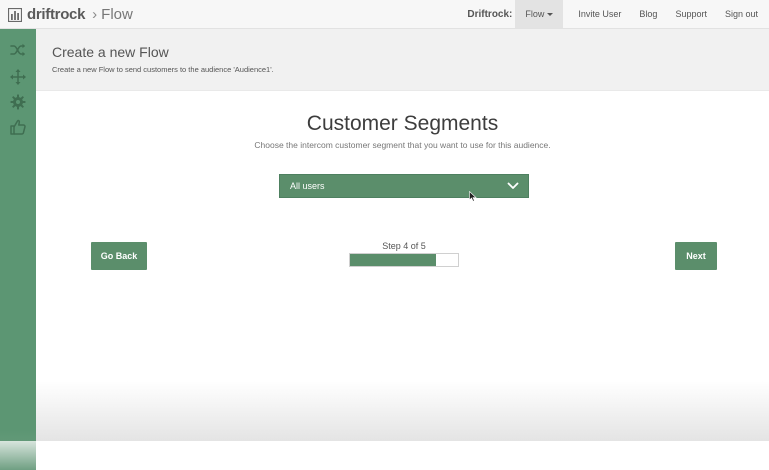  What do you see at coordinates (18, 50) in the screenshot?
I see `shuffle-icon` at bounding box center [18, 50].